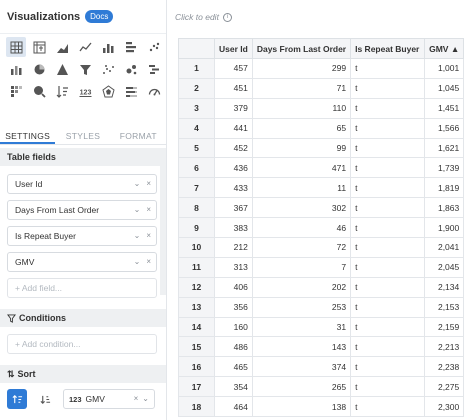 This screenshot has height=420, width=474. What do you see at coordinates (85, 47) in the screenshot?
I see `line-chart-icon` at bounding box center [85, 47].